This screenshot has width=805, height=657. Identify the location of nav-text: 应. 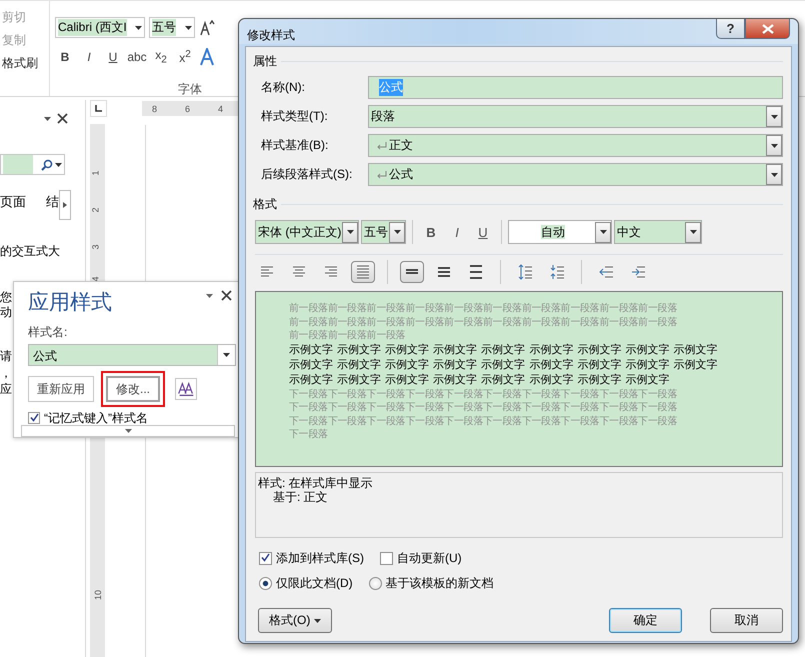
(6, 389).